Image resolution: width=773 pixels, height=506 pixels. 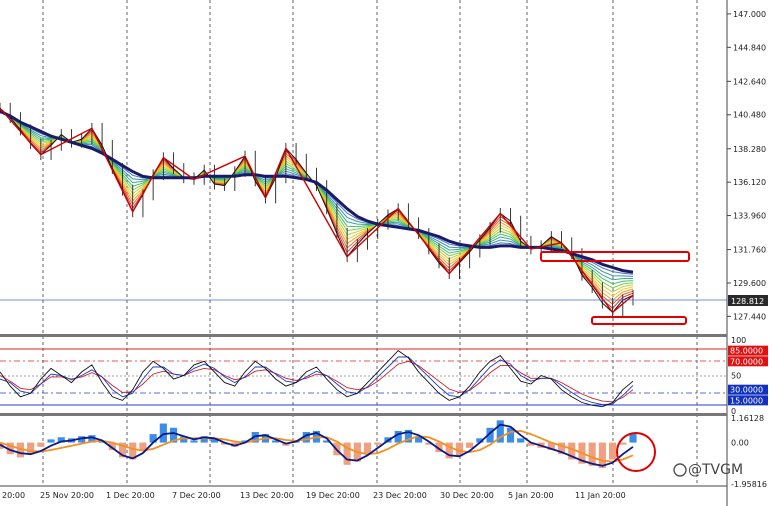 I want to click on stoch-tick-label-3: 50, so click(x=736, y=376).